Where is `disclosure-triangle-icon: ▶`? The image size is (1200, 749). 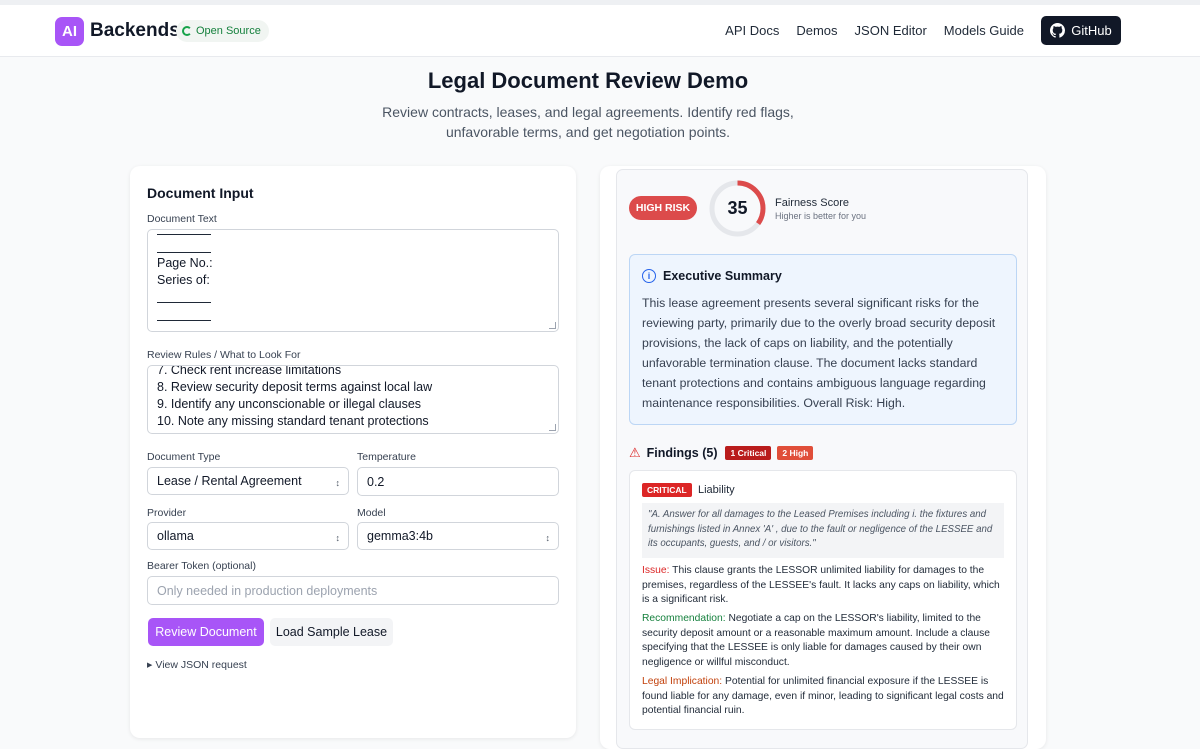 disclosure-triangle-icon: ▶ is located at coordinates (150, 665).